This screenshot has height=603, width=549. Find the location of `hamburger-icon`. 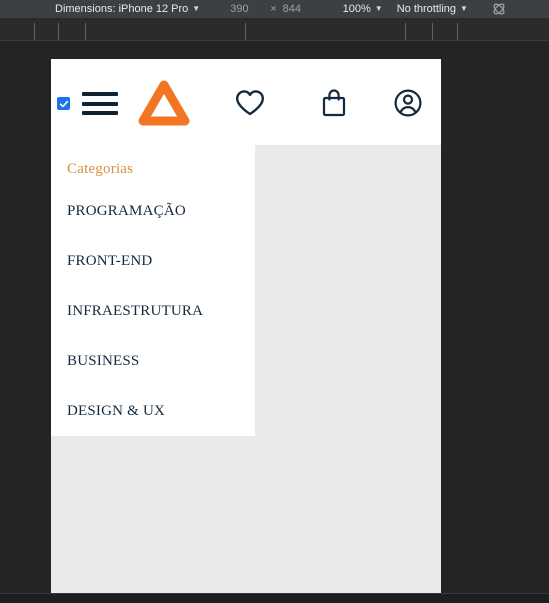

hamburger-icon is located at coordinates (100, 103).